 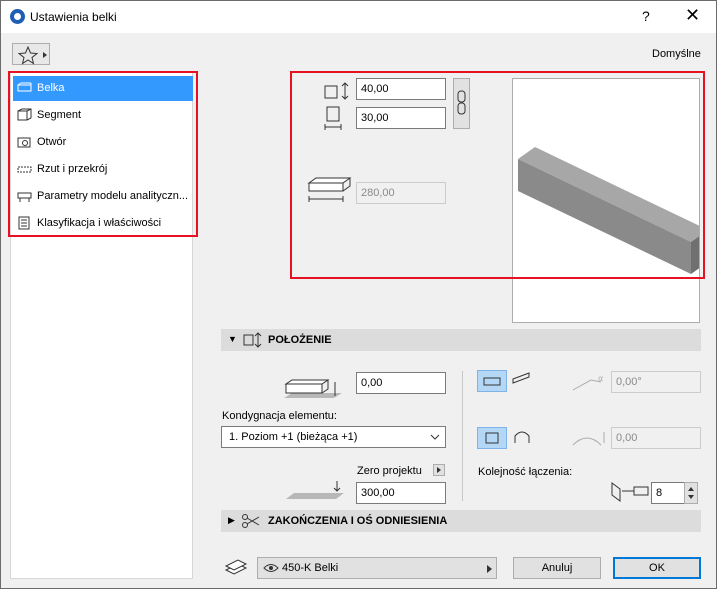 What do you see at coordinates (630, 492) in the screenshot?
I see `connection-order-icon` at bounding box center [630, 492].